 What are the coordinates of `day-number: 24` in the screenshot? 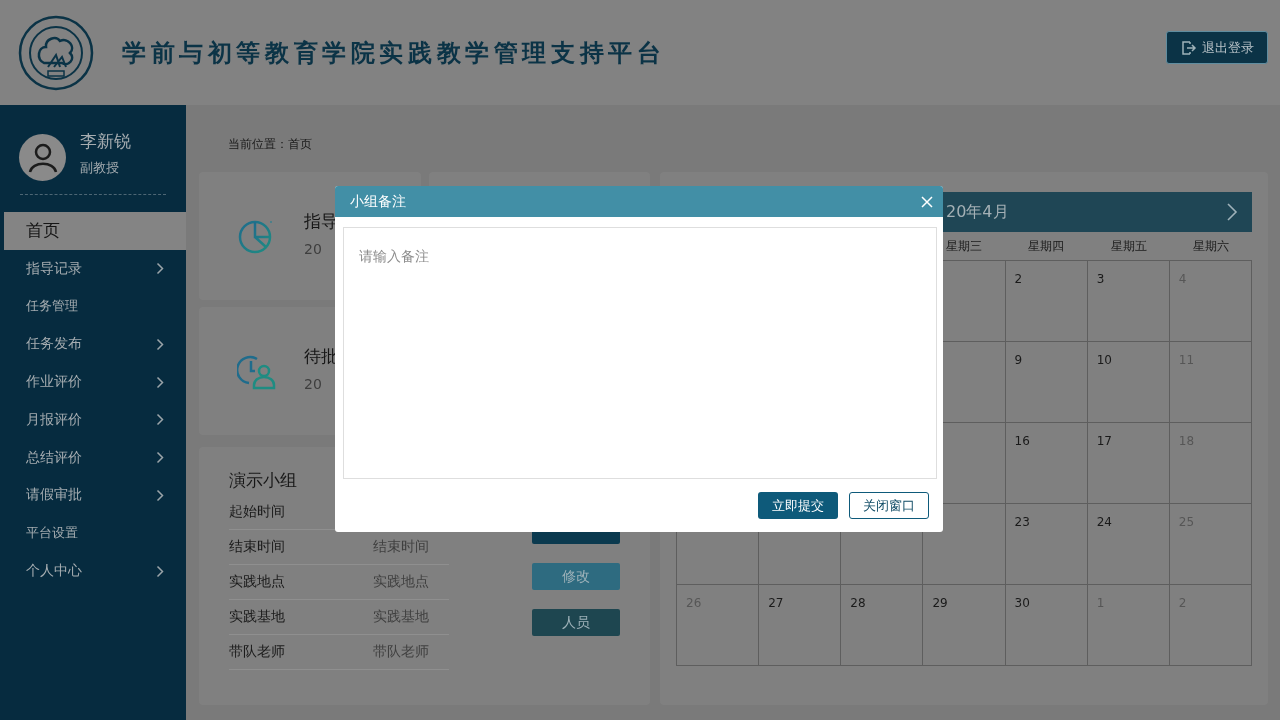 It's located at (1104, 522).